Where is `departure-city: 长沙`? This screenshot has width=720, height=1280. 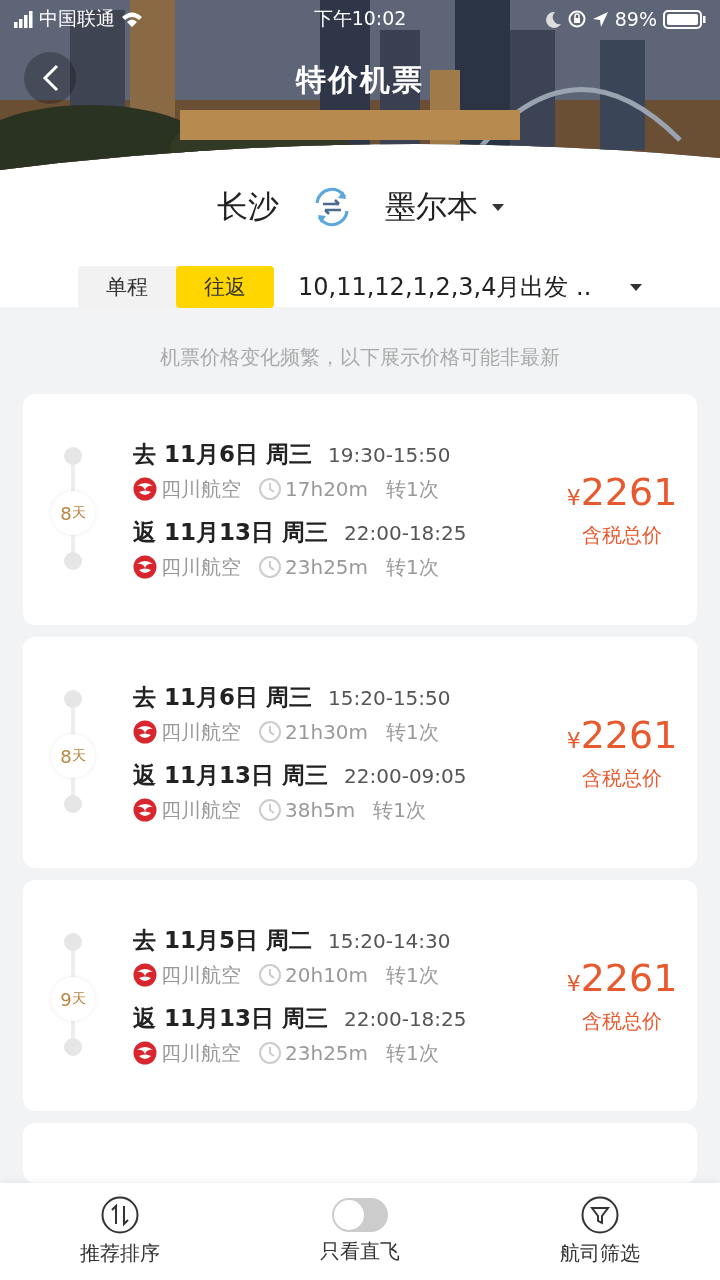
departure-city: 长沙 is located at coordinates (247, 207).